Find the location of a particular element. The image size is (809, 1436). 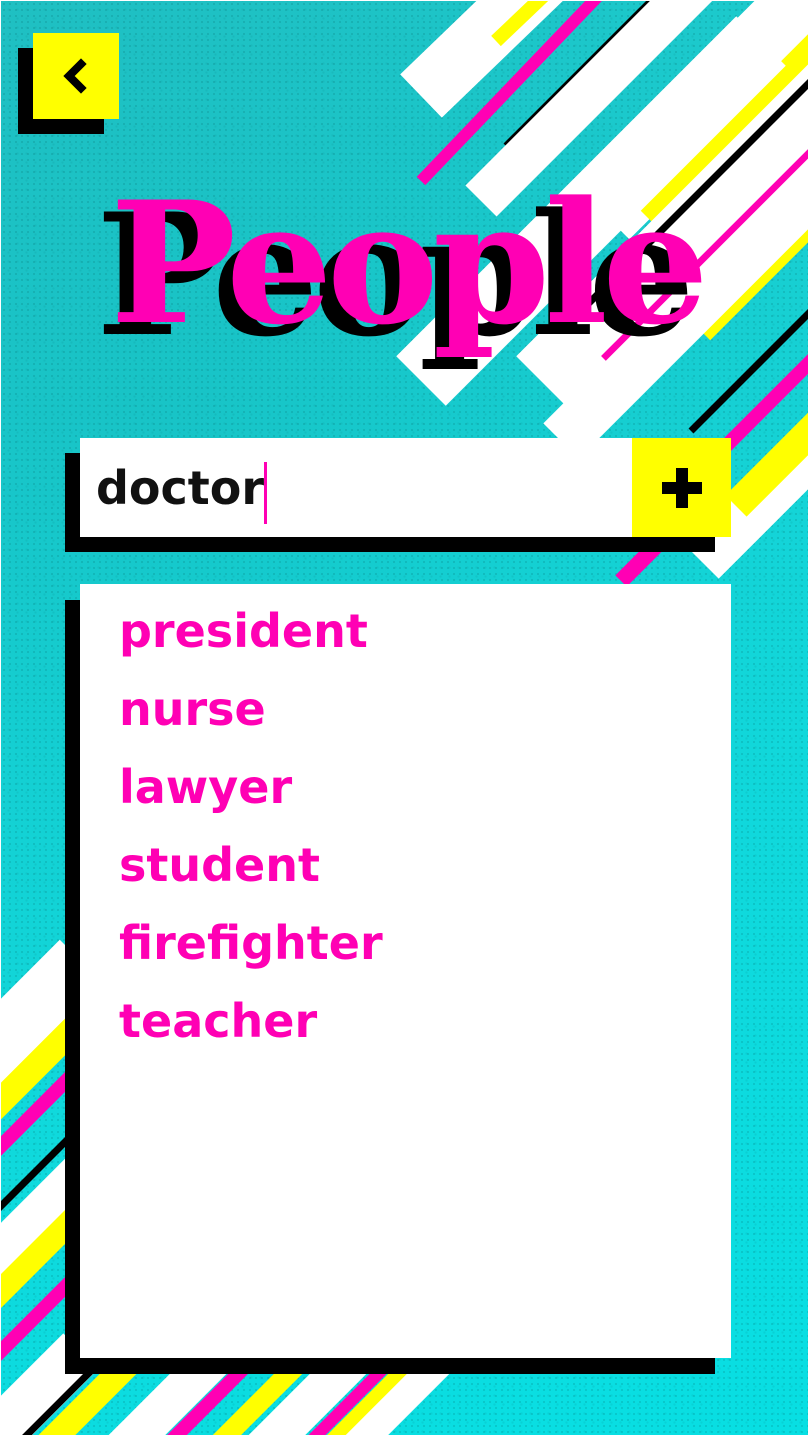

page-title: People People is located at coordinates (426, 289).